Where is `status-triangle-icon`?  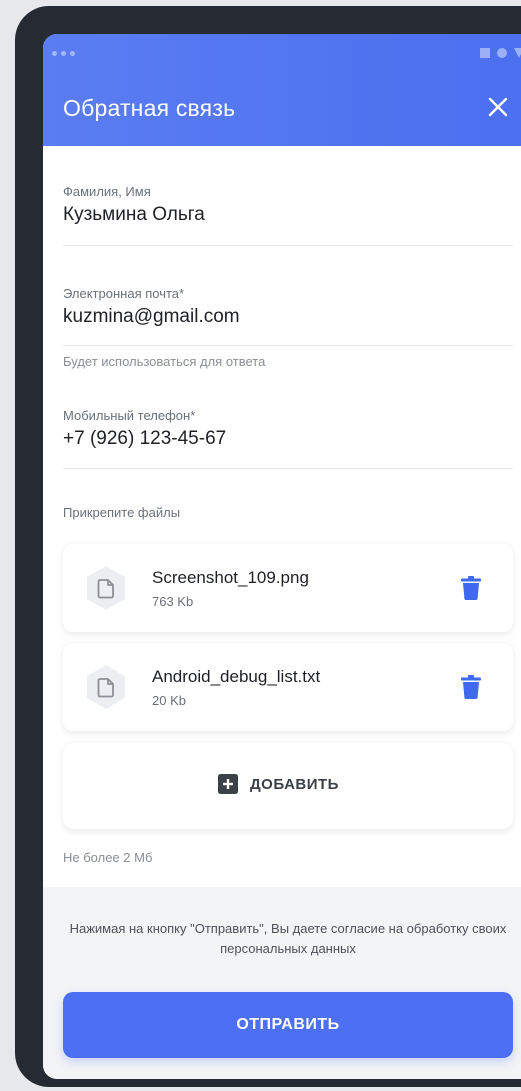
status-triangle-icon is located at coordinates (517, 53).